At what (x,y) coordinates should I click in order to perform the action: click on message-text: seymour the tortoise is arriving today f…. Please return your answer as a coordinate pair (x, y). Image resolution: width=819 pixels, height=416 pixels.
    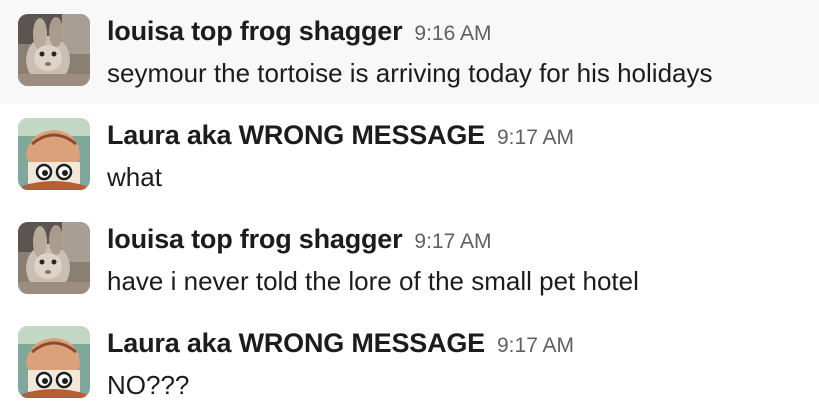
    Looking at the image, I should click on (410, 73).